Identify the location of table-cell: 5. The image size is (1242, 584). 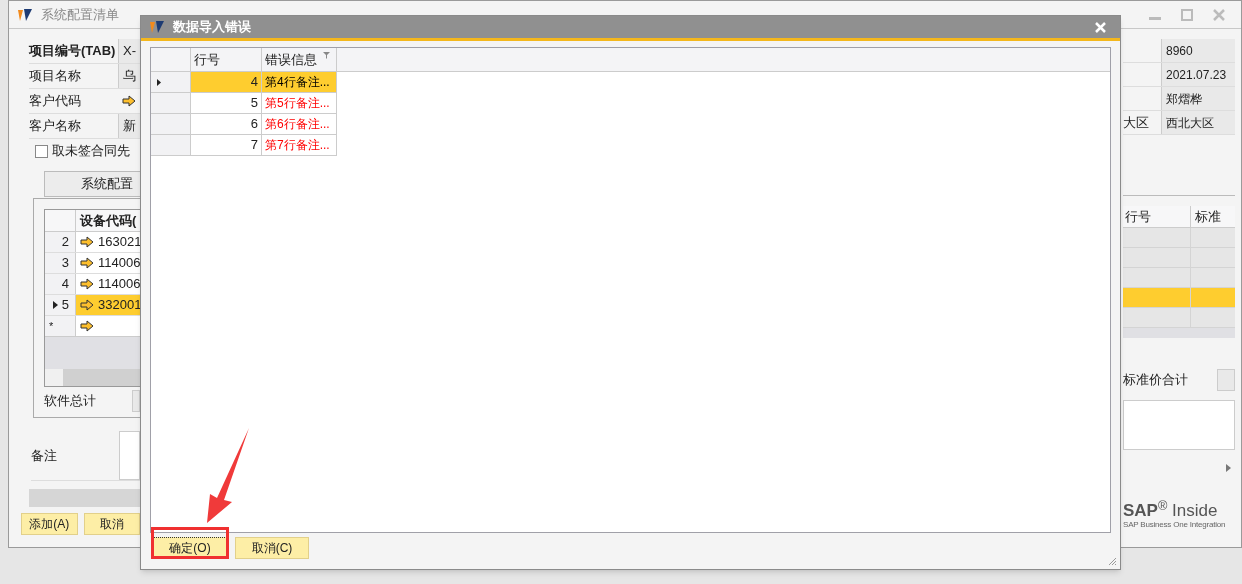
(226, 103).